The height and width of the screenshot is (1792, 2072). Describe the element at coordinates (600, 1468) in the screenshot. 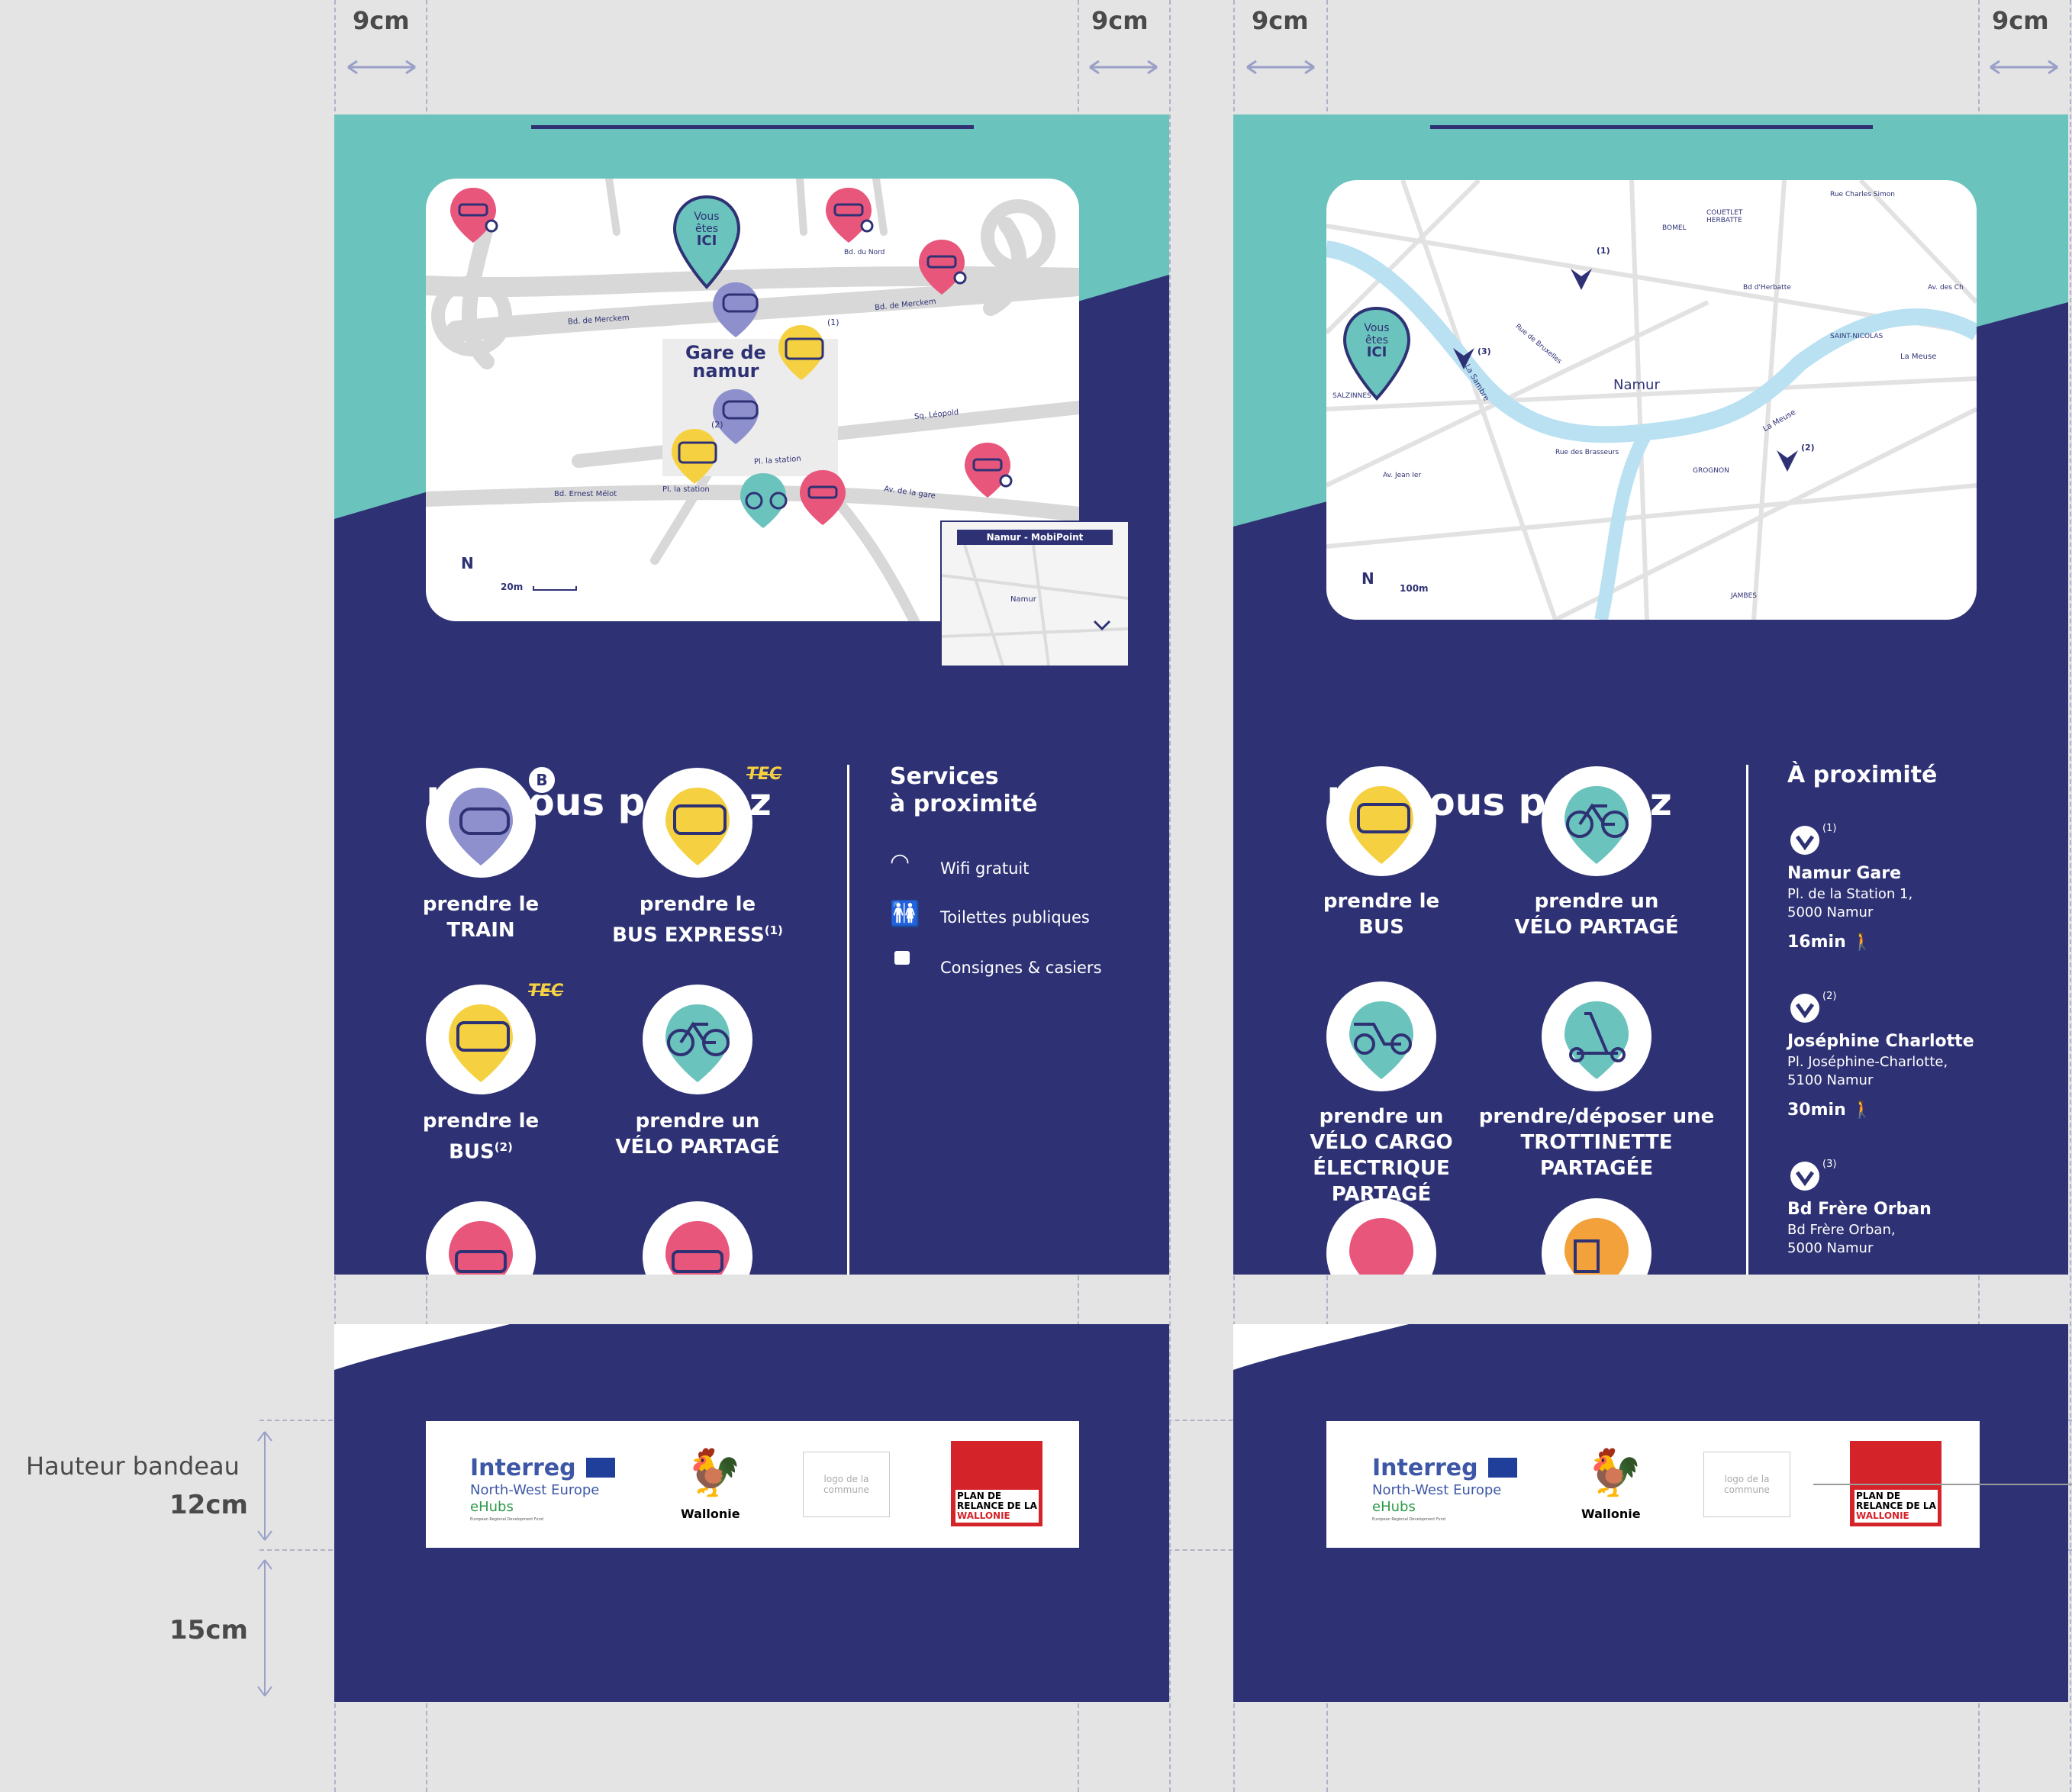

I see `eu-flag-icon` at that location.